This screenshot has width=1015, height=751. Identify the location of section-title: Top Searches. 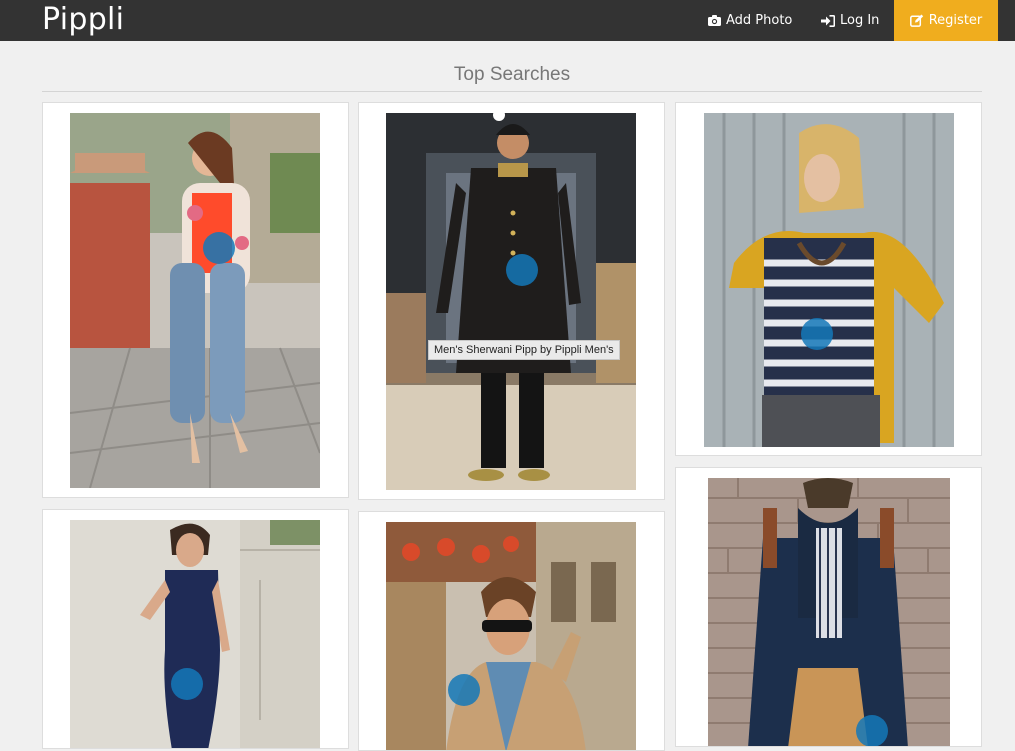
(512, 74).